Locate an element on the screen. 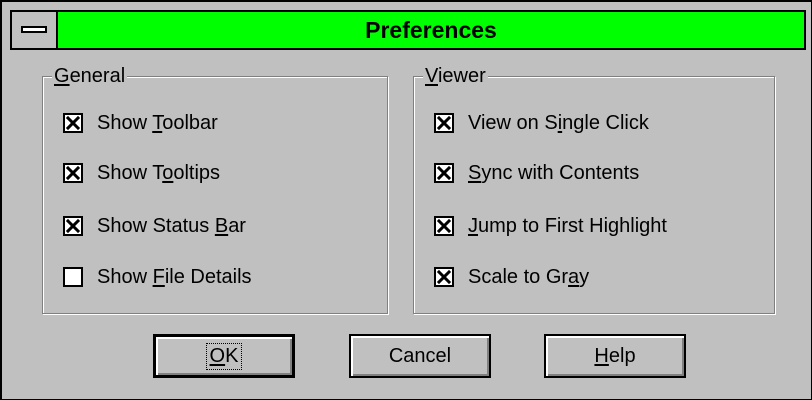 The height and width of the screenshot is (400, 812). cancel-button-label: Cancel is located at coordinates (420, 355).